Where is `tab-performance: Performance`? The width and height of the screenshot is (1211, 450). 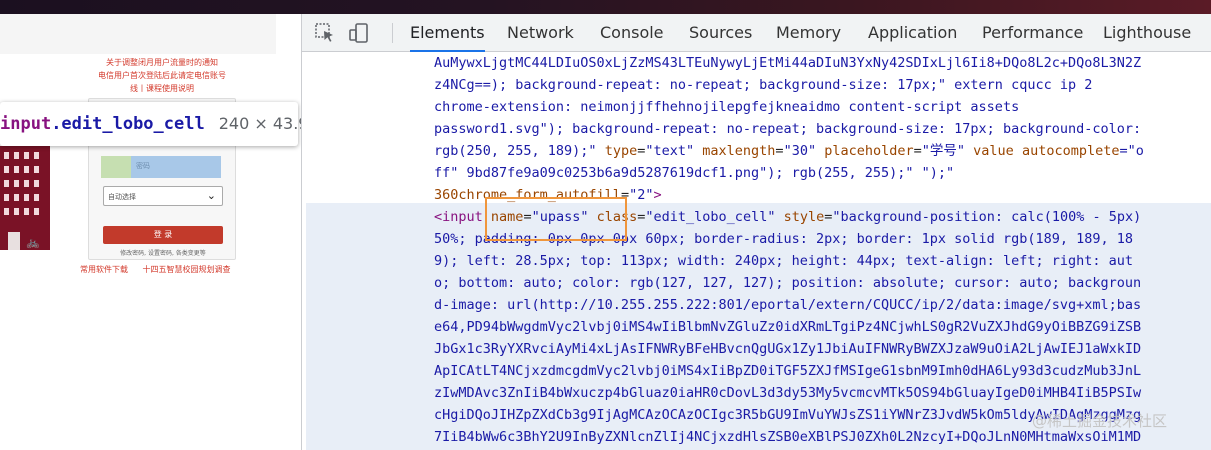
tab-performance: Performance is located at coordinates (1032, 33).